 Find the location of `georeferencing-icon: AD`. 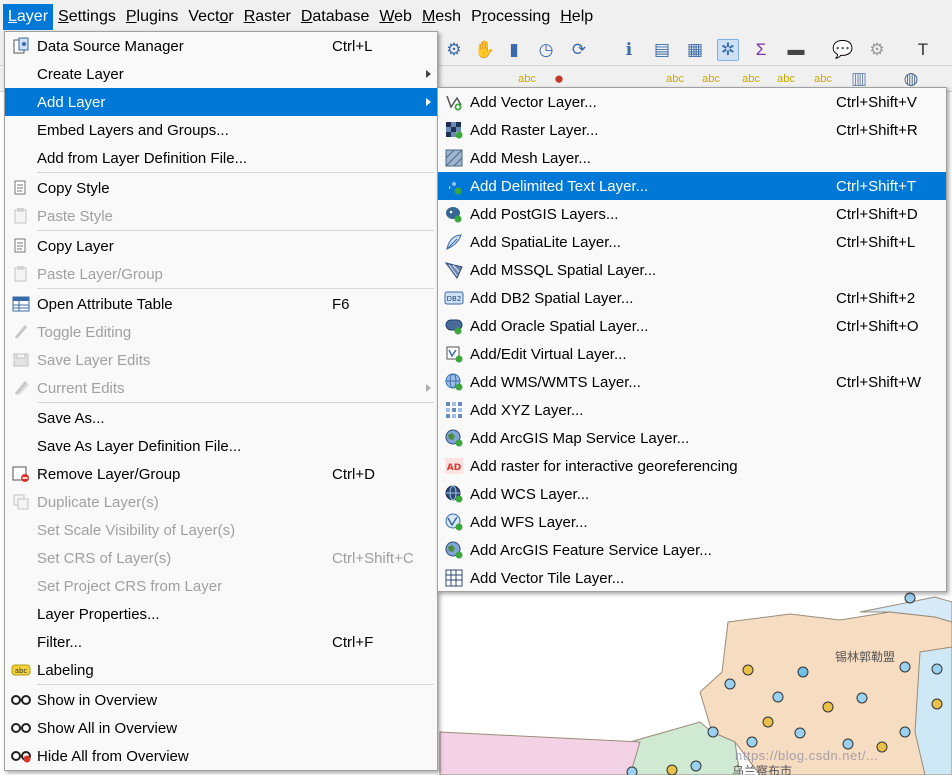

georeferencing-icon: AD is located at coordinates (454, 466).